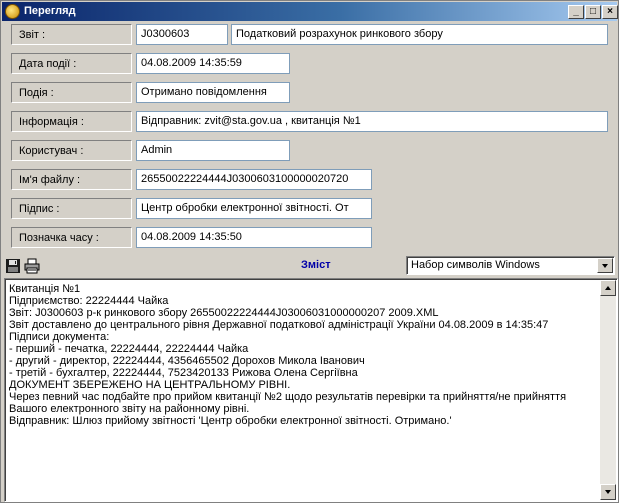 The height and width of the screenshot is (503, 619). What do you see at coordinates (254, 179) in the screenshot?
I see `filename-field: 26550022224444J0300603100000020720` at bounding box center [254, 179].